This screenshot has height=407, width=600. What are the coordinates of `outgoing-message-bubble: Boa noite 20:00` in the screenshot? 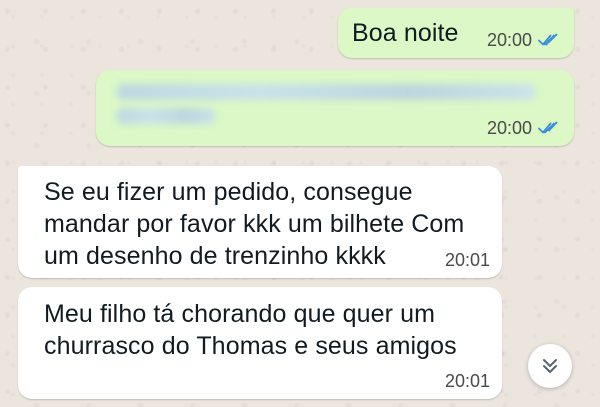 It's located at (456, 33).